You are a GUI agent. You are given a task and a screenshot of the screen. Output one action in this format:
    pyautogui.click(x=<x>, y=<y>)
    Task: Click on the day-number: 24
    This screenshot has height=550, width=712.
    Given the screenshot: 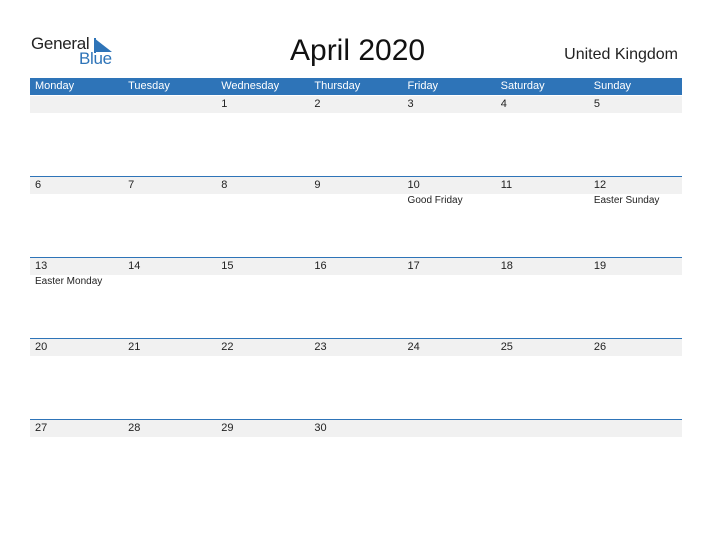 What is the action you would take?
    pyautogui.click(x=413, y=346)
    